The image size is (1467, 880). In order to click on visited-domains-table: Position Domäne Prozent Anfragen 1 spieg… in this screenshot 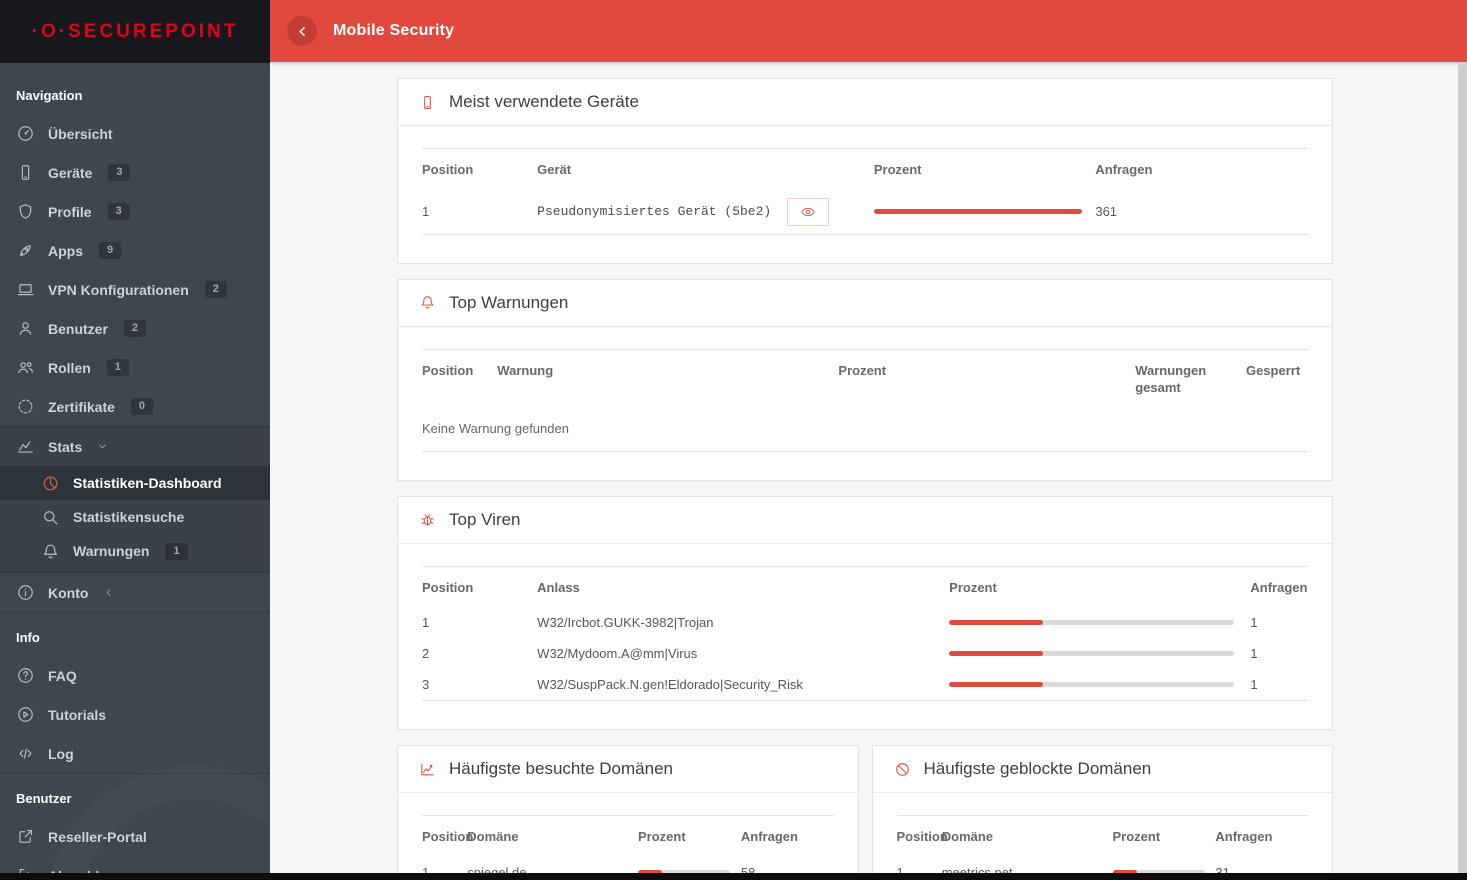, I will do `click(628, 847)`.